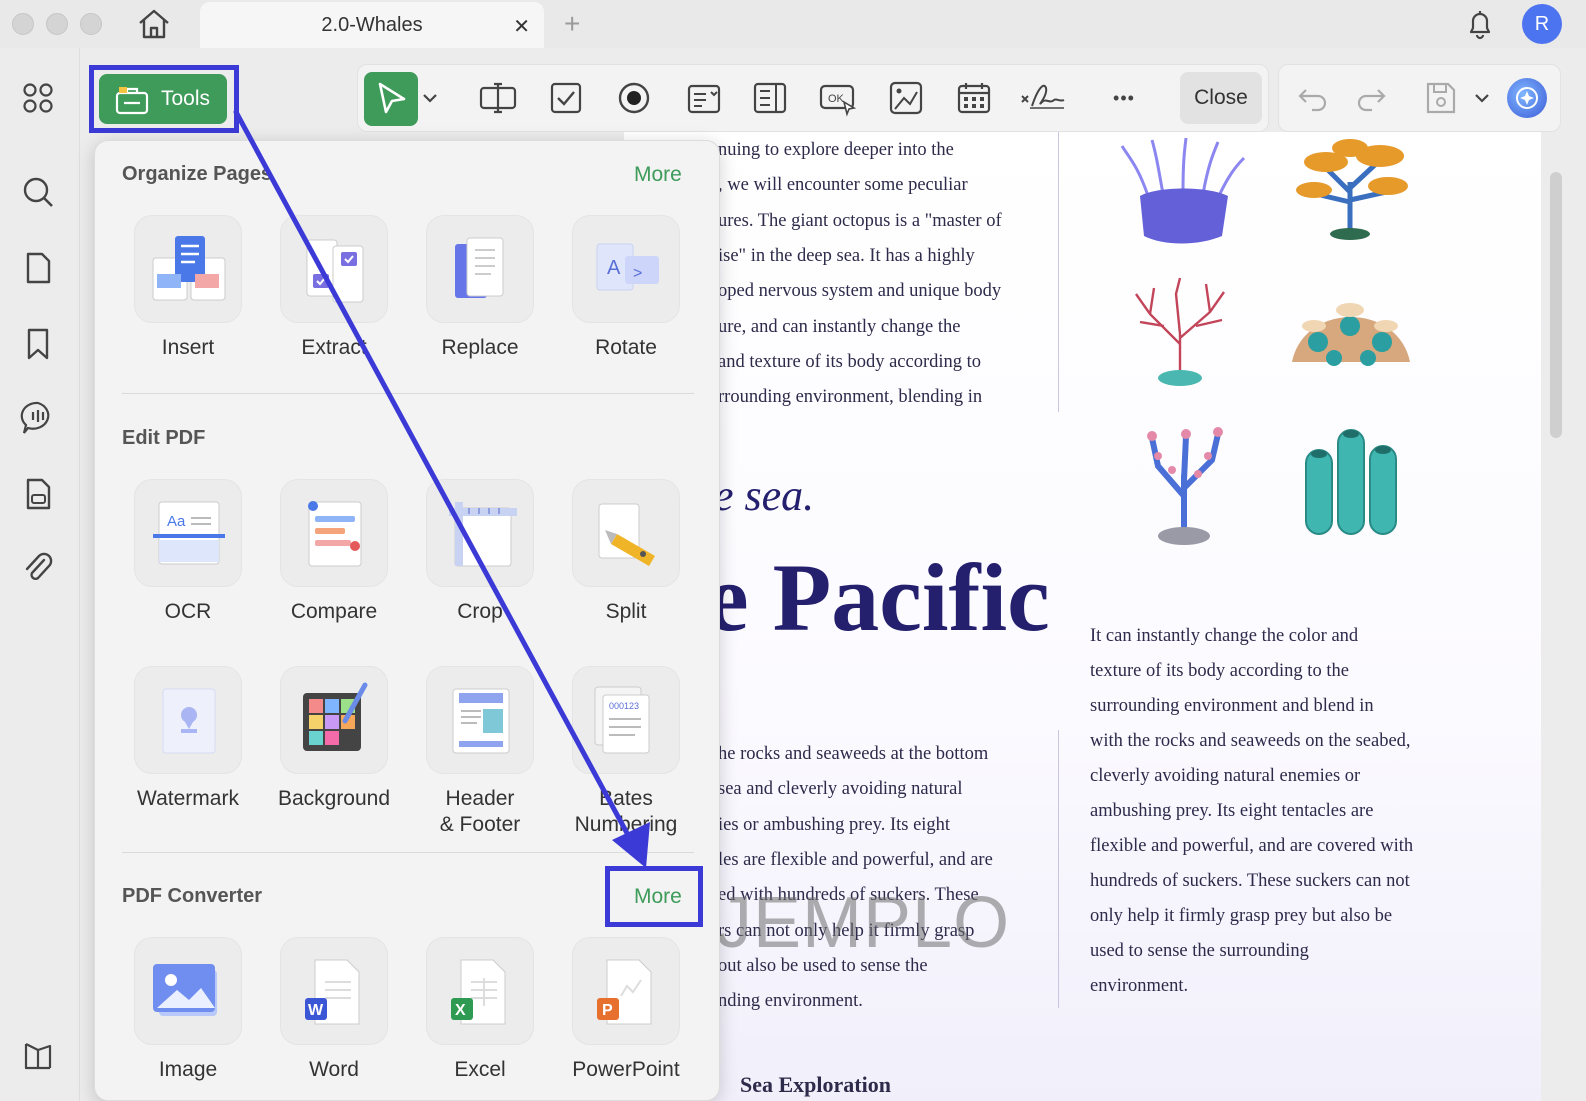  Describe the element at coordinates (566, 98) in the screenshot. I see `checkbox-icon` at that location.